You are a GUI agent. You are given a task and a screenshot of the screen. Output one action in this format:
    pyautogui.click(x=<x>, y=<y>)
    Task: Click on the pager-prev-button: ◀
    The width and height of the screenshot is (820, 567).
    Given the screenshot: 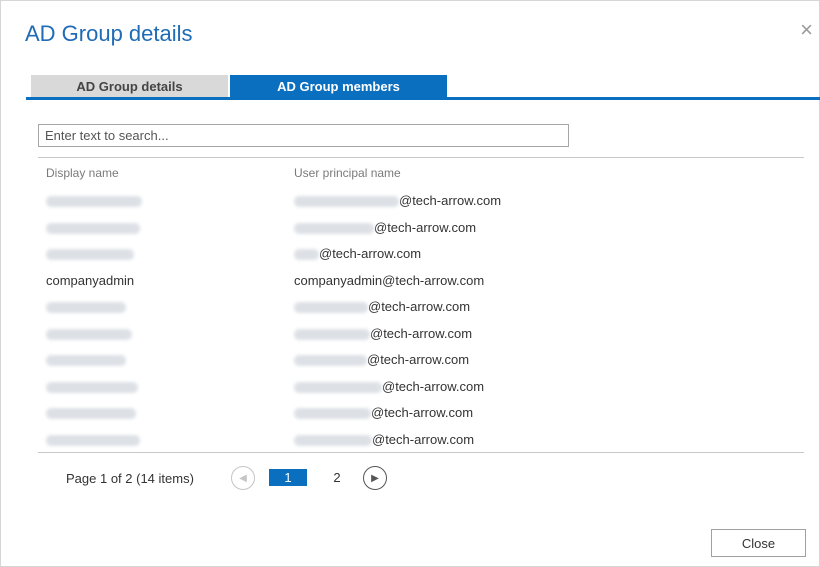 What is the action you would take?
    pyautogui.click(x=243, y=478)
    